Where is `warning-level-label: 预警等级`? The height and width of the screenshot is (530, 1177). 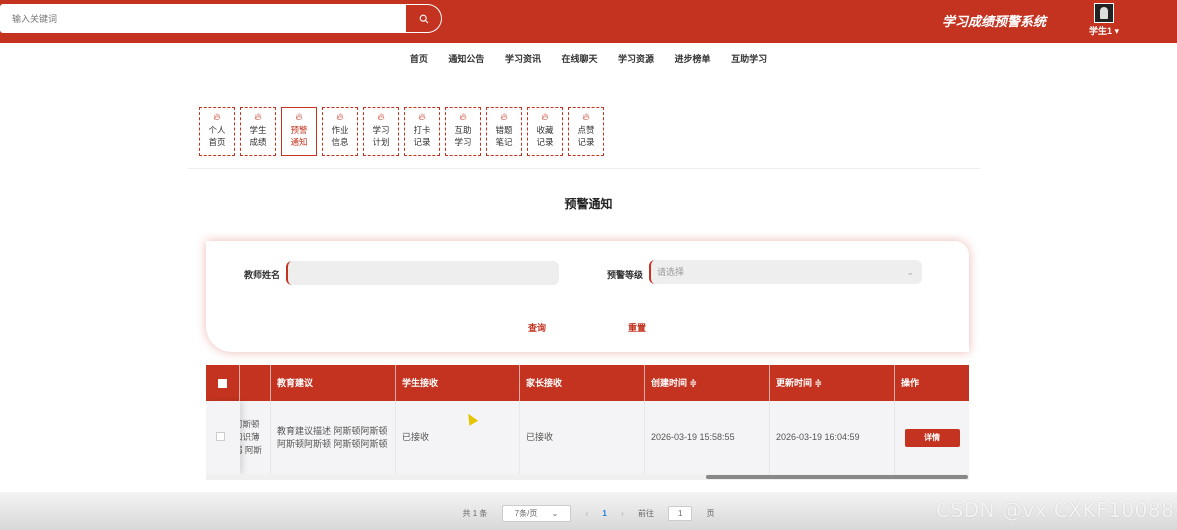
warning-level-label: 预警等级 is located at coordinates (625, 275).